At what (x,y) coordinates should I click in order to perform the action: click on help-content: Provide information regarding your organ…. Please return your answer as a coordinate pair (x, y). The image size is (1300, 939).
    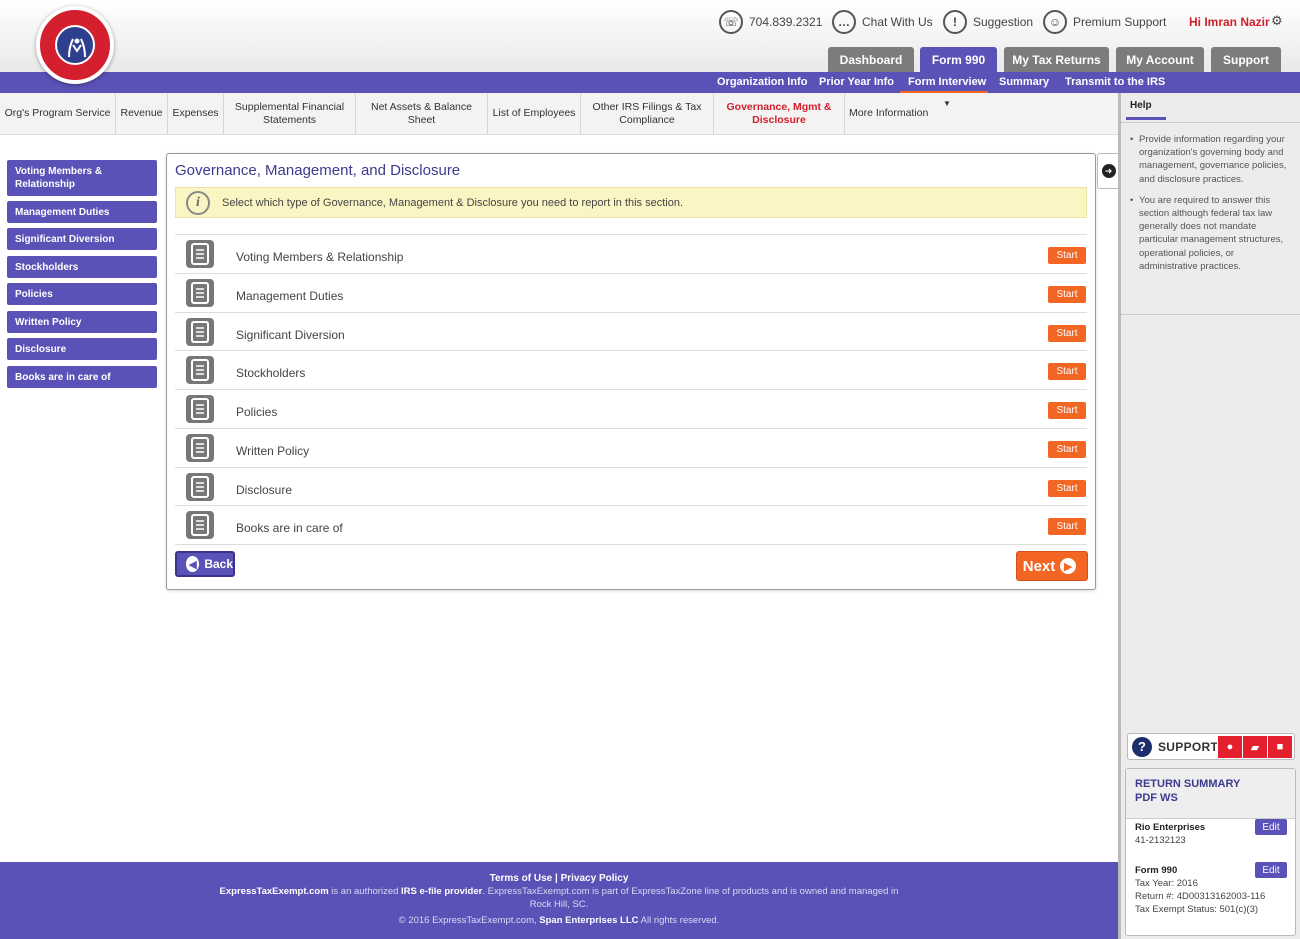
    Looking at the image, I should click on (1210, 218).